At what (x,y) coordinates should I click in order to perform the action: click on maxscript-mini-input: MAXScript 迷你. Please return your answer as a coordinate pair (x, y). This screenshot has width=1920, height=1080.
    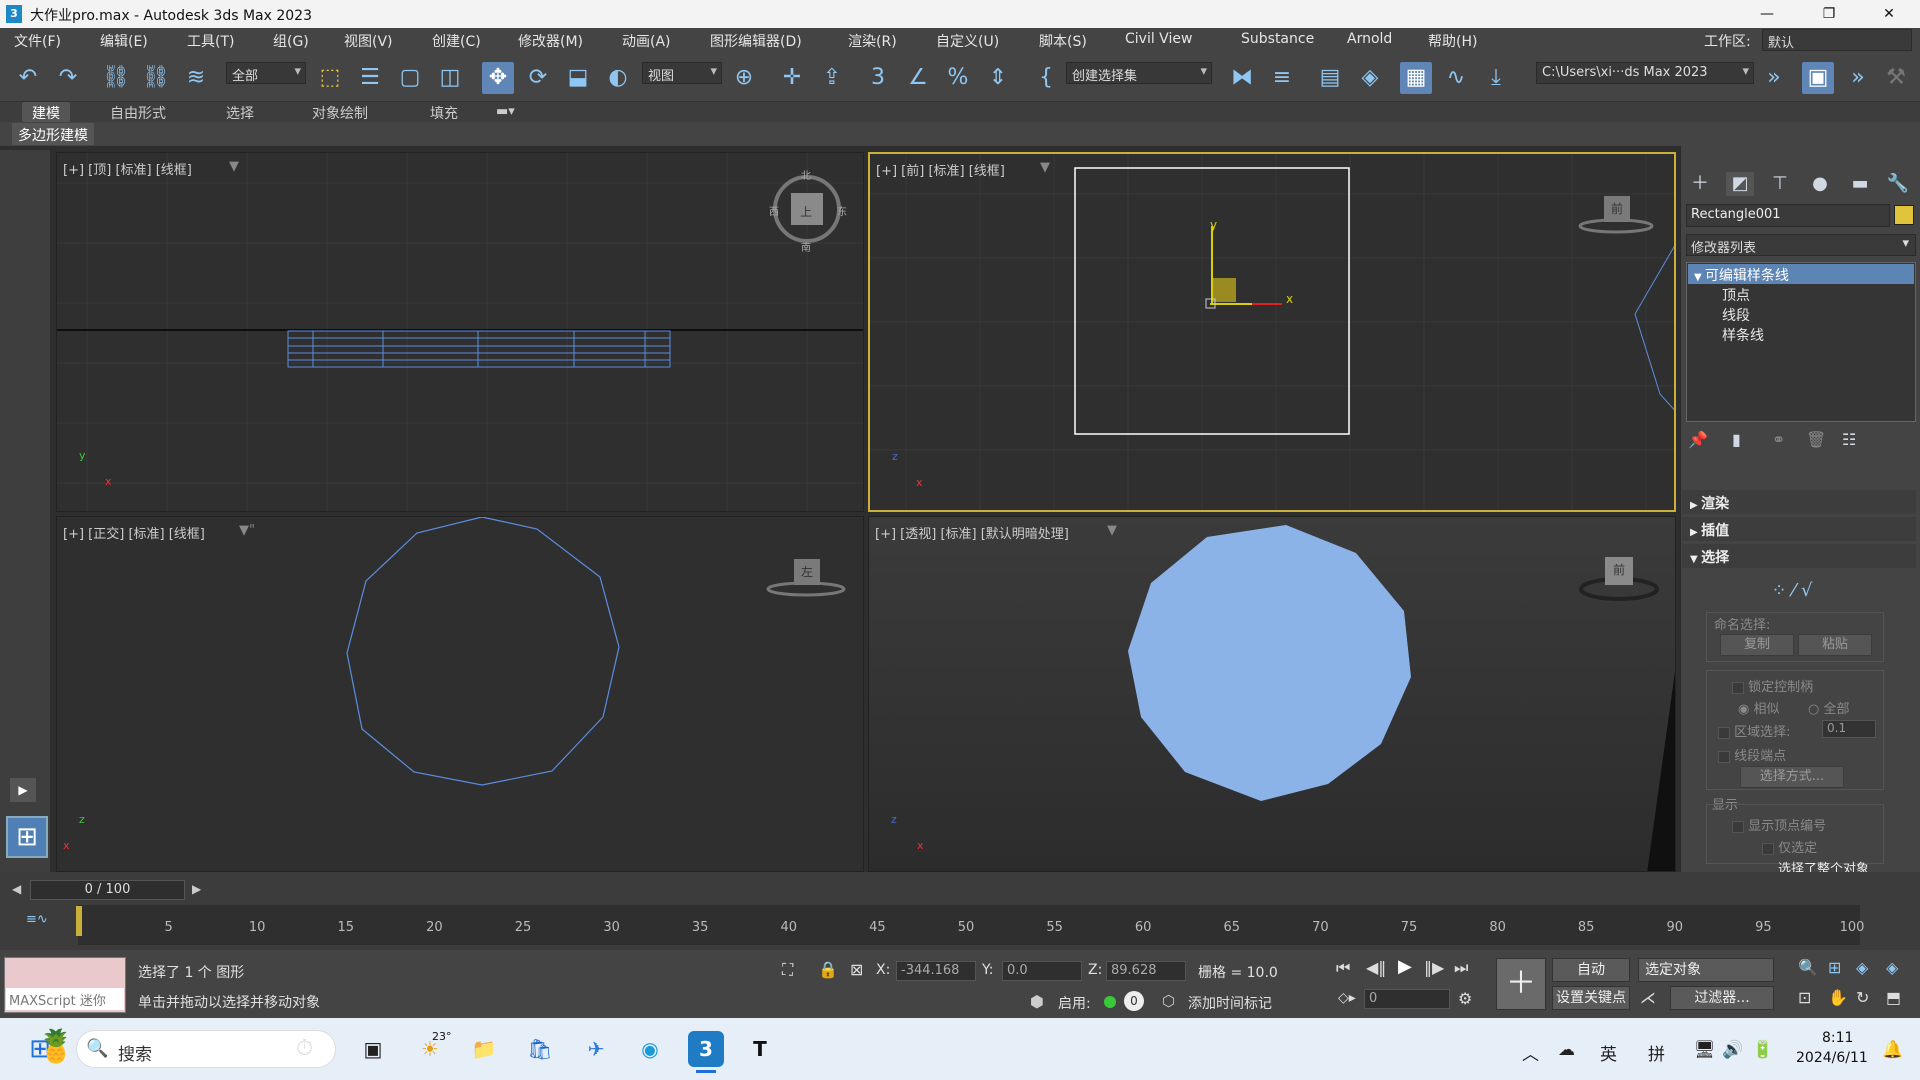
    Looking at the image, I should click on (65, 999).